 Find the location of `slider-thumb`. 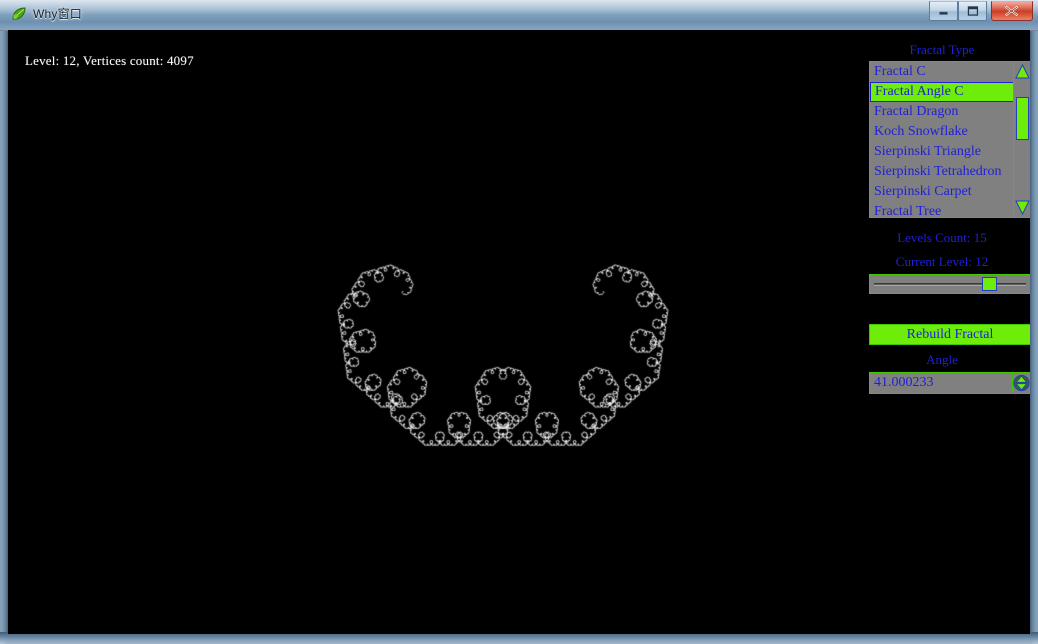

slider-thumb is located at coordinates (989, 284).